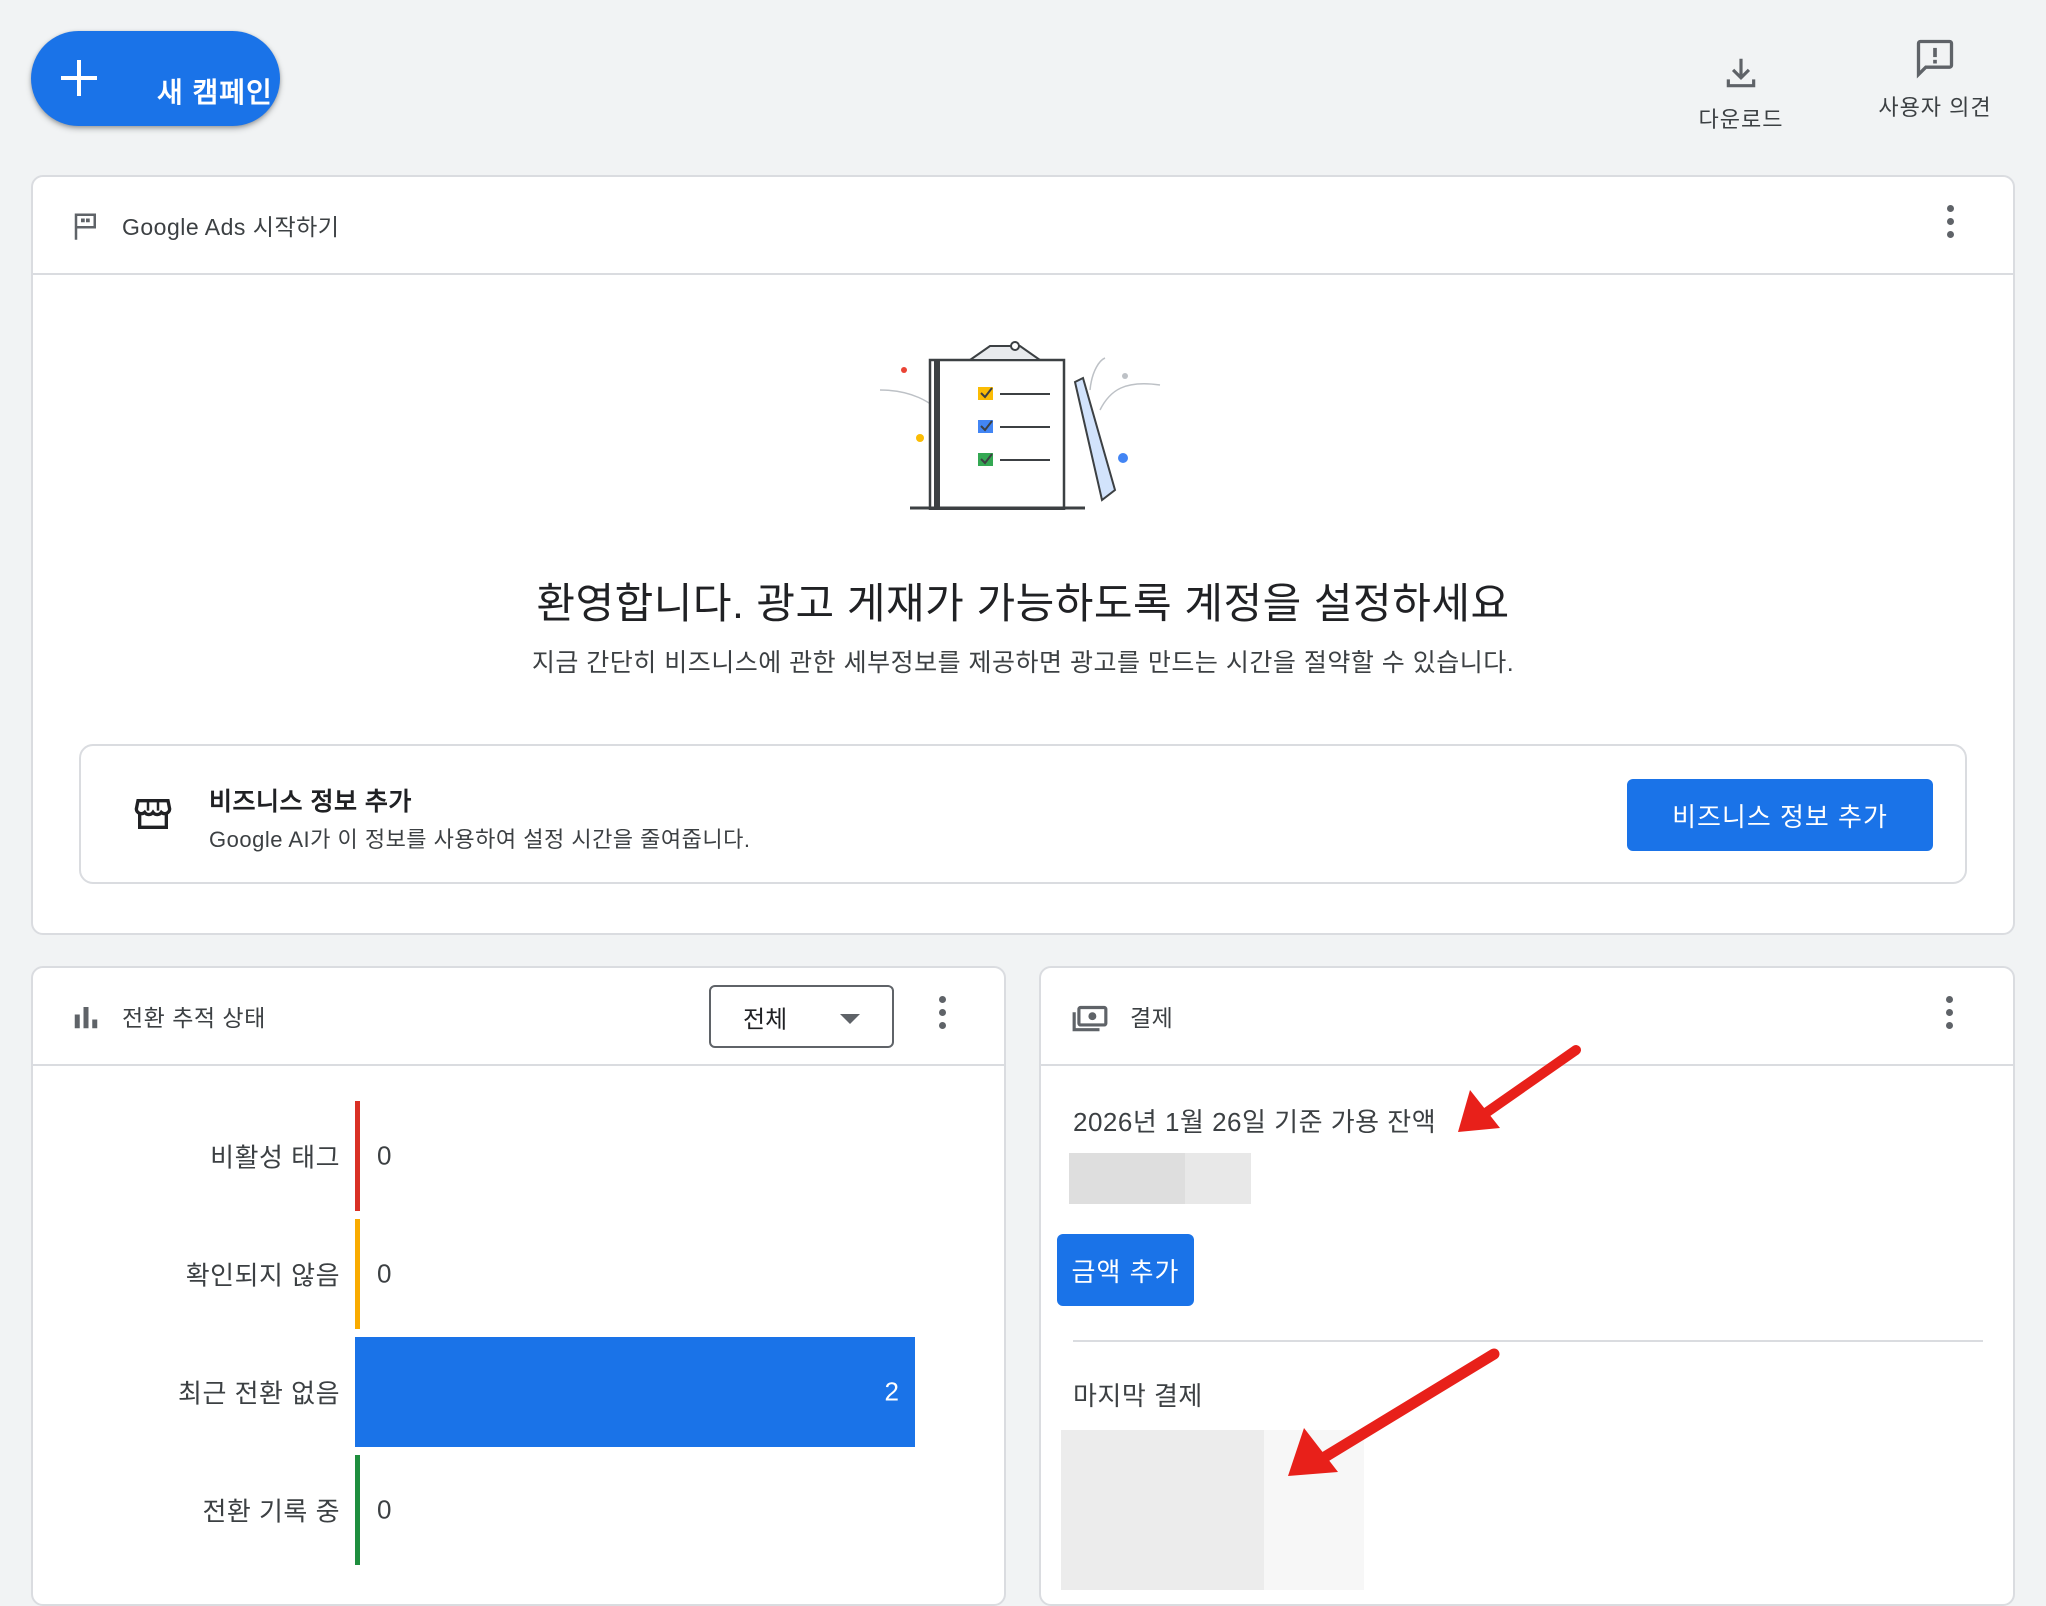 The image size is (2046, 1606). Describe the element at coordinates (635, 1392) in the screenshot. I see `conversion-bar: 2` at that location.